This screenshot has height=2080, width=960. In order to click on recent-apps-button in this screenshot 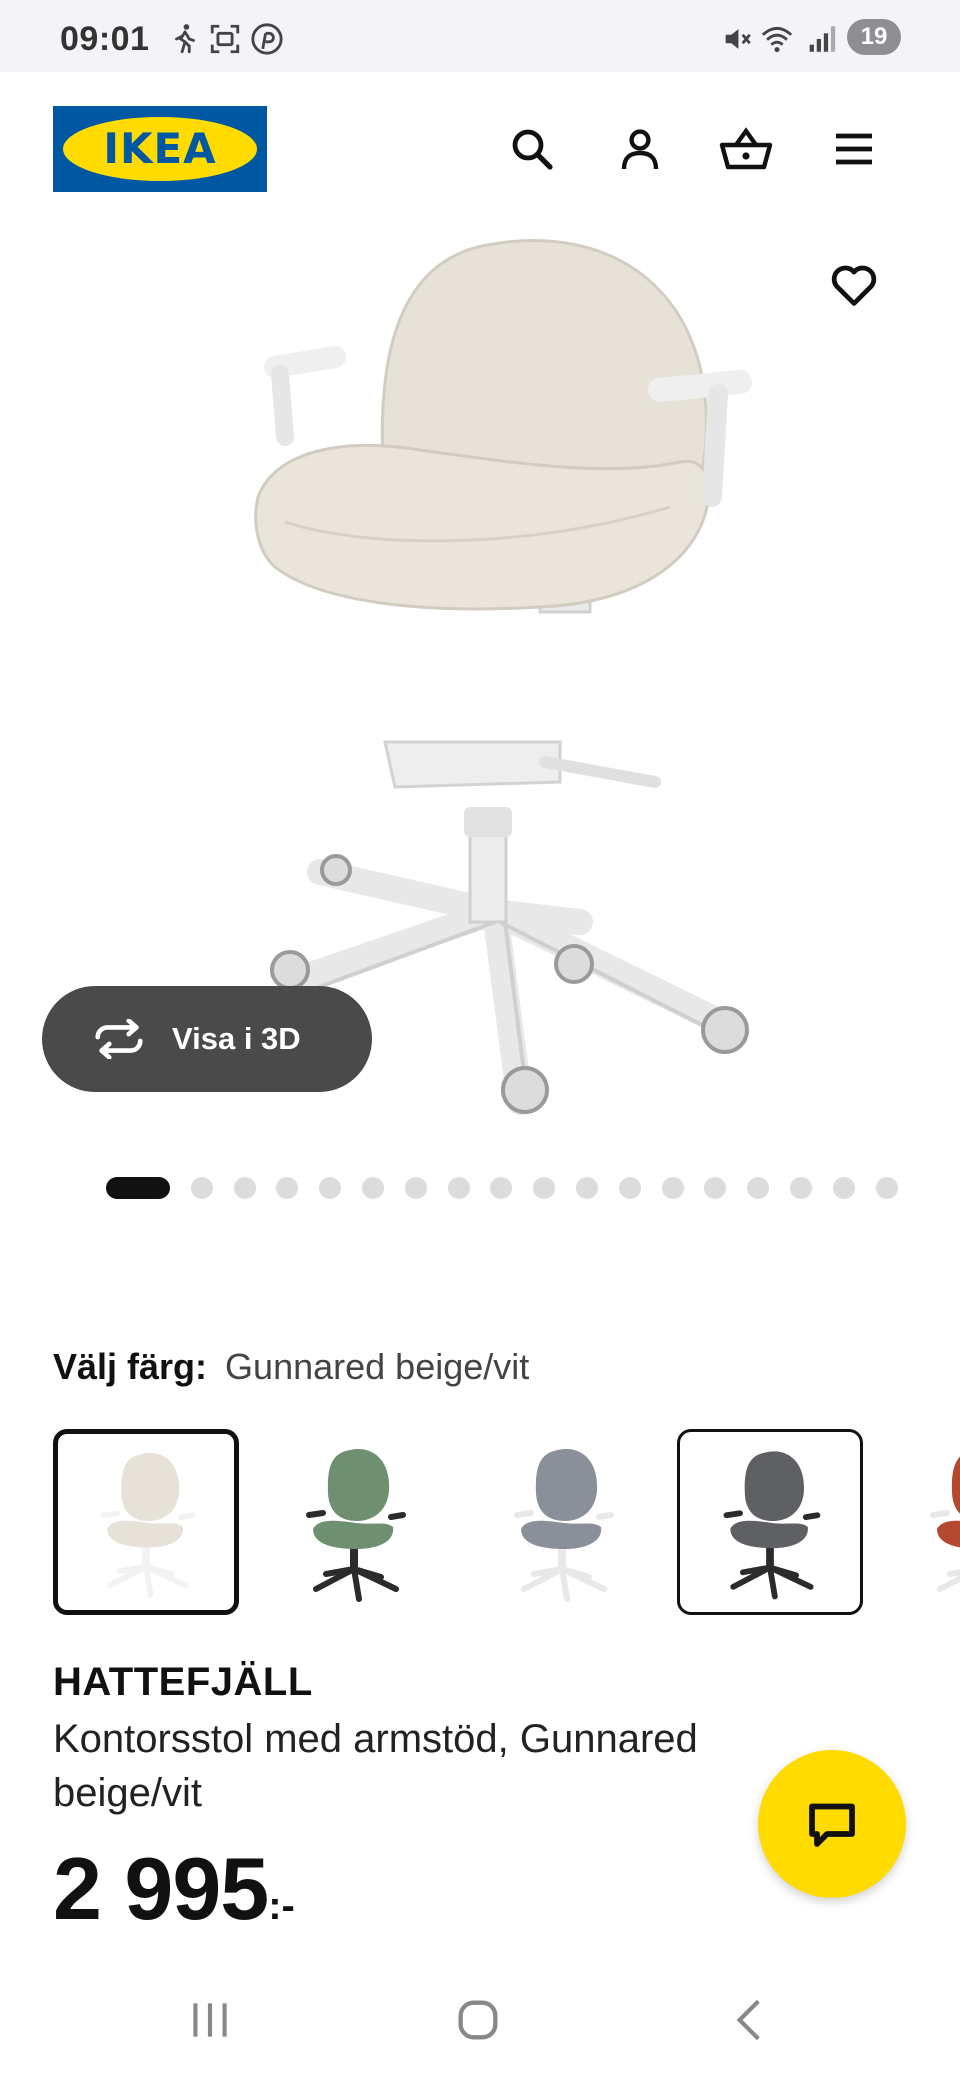, I will do `click(210, 2020)`.